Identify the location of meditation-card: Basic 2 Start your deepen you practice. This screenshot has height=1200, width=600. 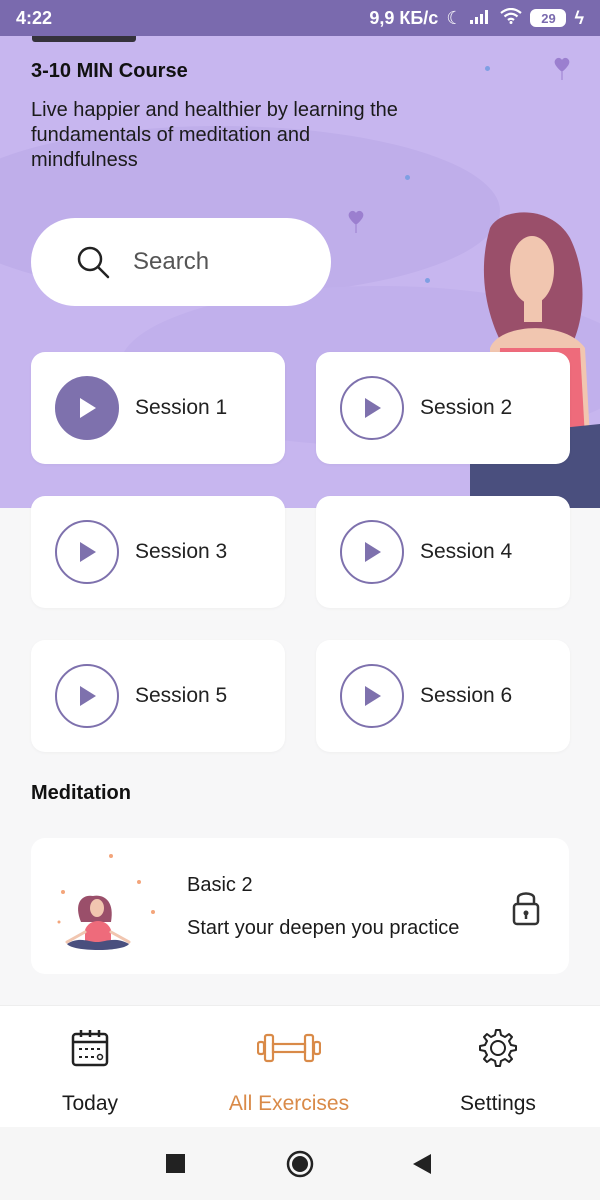
(300, 906).